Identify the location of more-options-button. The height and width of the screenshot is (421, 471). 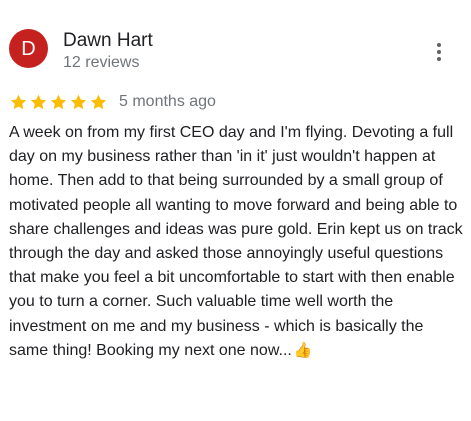
(439, 52).